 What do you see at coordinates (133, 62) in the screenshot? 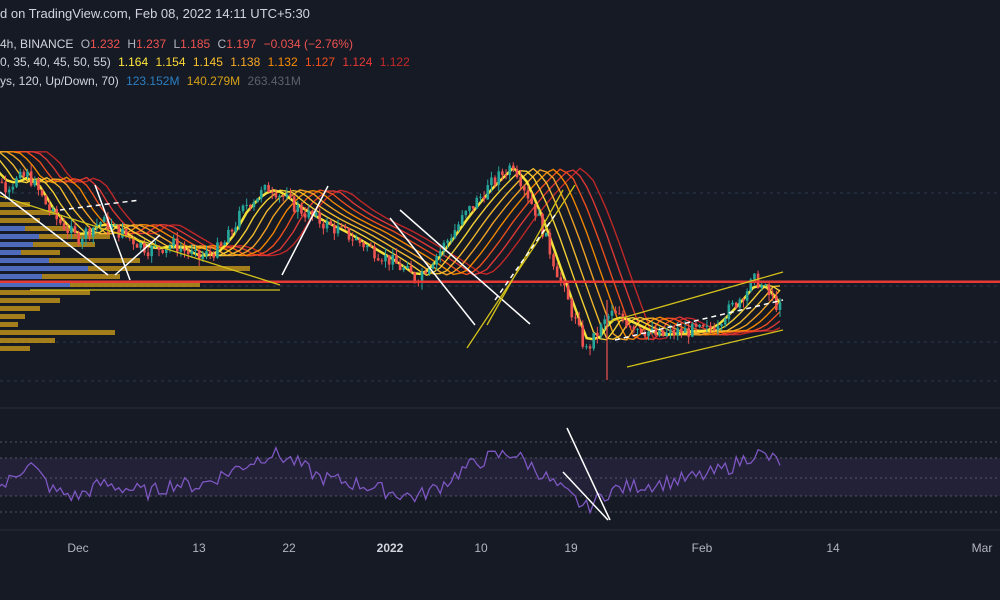
I see `ribbon-value: 1.164` at bounding box center [133, 62].